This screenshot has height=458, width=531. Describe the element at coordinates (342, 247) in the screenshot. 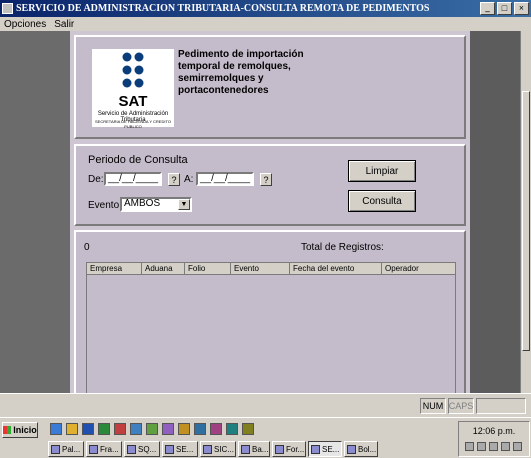

I see `total-registros-label: Total de Registros:` at that location.